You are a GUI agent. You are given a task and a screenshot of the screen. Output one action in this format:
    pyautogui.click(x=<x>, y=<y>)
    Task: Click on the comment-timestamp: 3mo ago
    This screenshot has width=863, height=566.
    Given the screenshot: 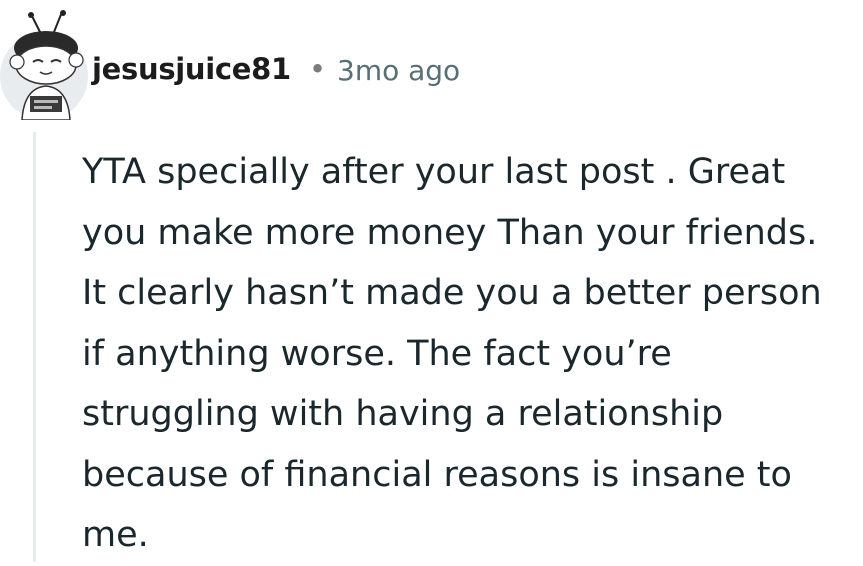 What is the action you would take?
    pyautogui.click(x=398, y=70)
    